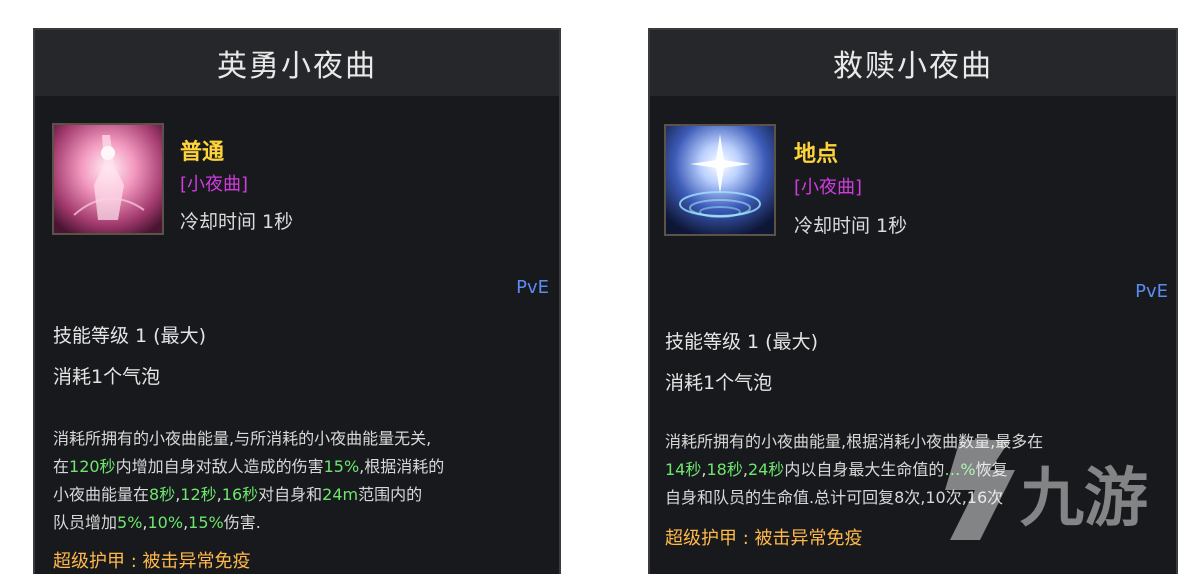 This screenshot has height=574, width=1199. Describe the element at coordinates (816, 154) in the screenshot. I see `skill-type: 地点` at that location.